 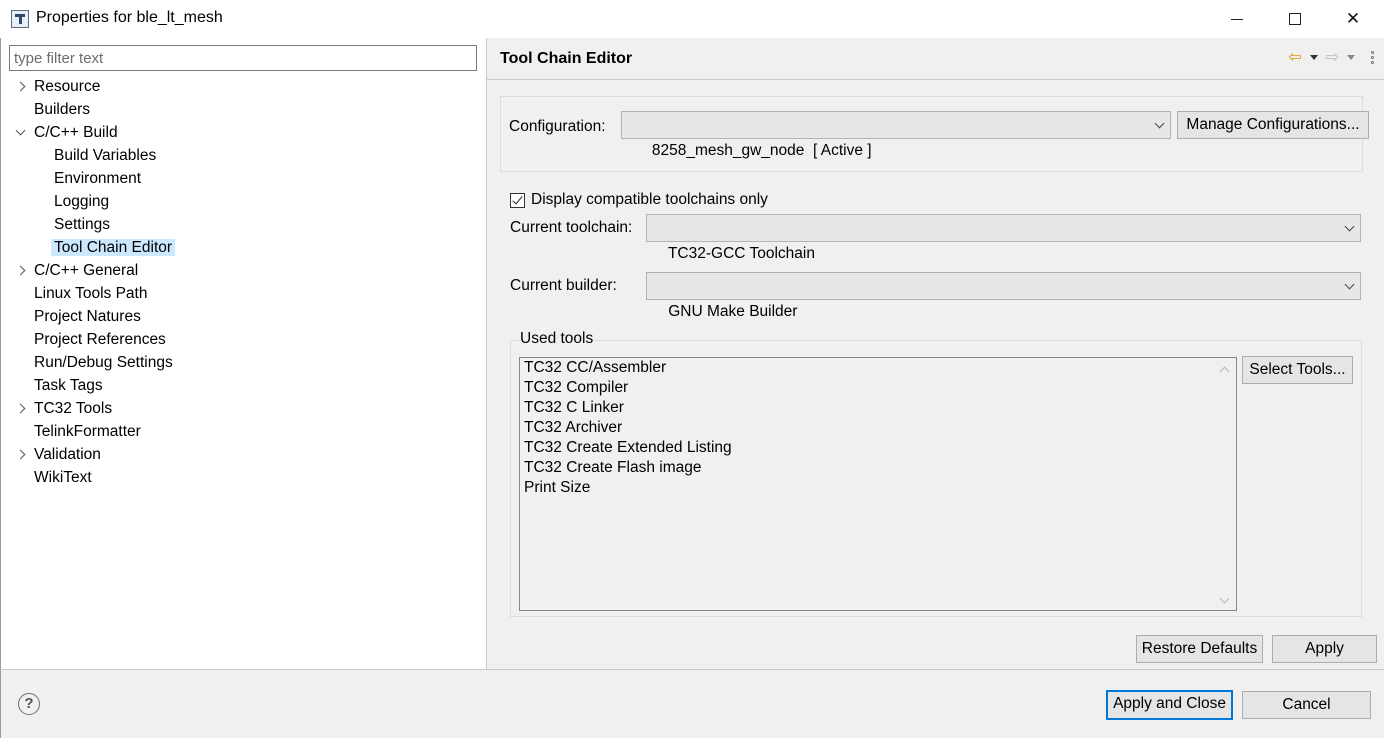 I want to click on tree-item: Task Tags, so click(x=68, y=386).